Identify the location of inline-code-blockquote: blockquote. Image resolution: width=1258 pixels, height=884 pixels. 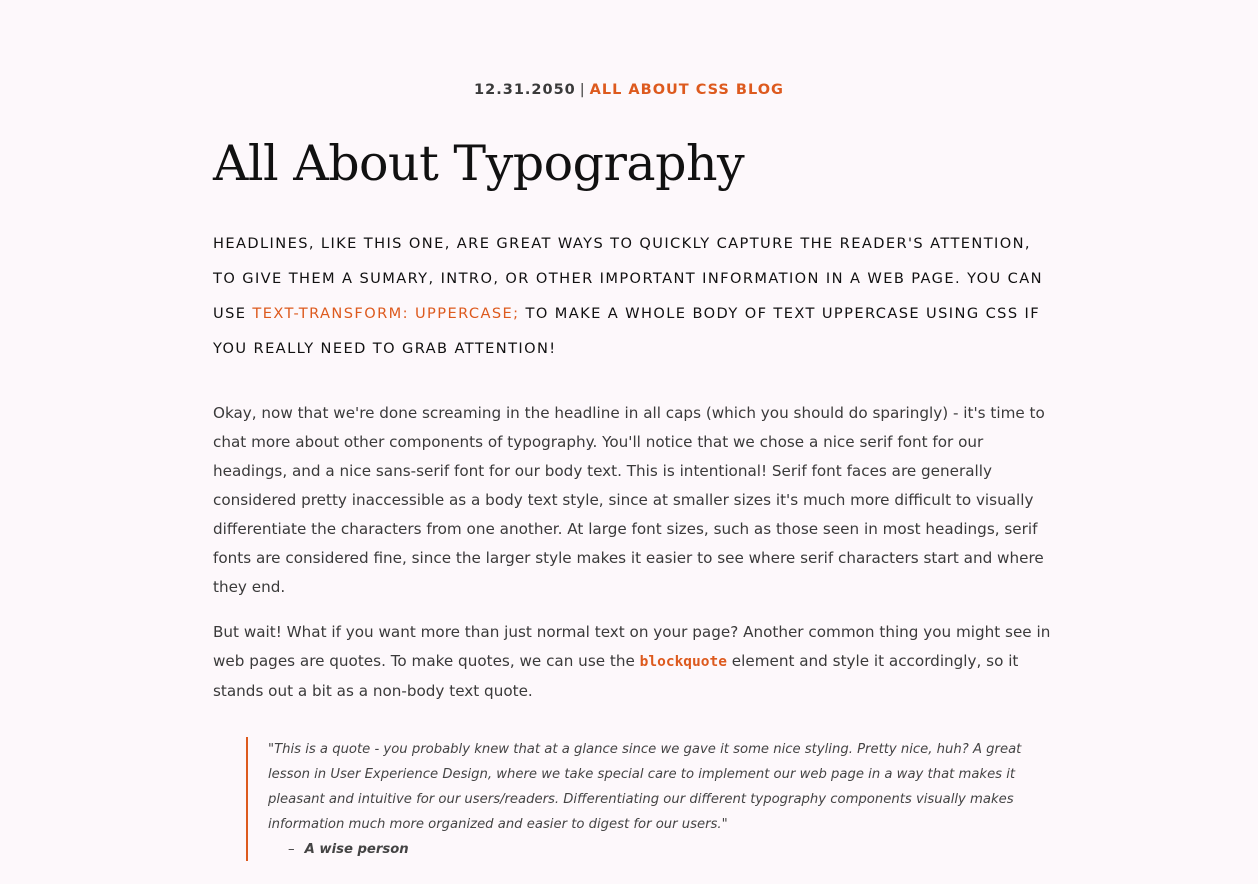
(683, 662).